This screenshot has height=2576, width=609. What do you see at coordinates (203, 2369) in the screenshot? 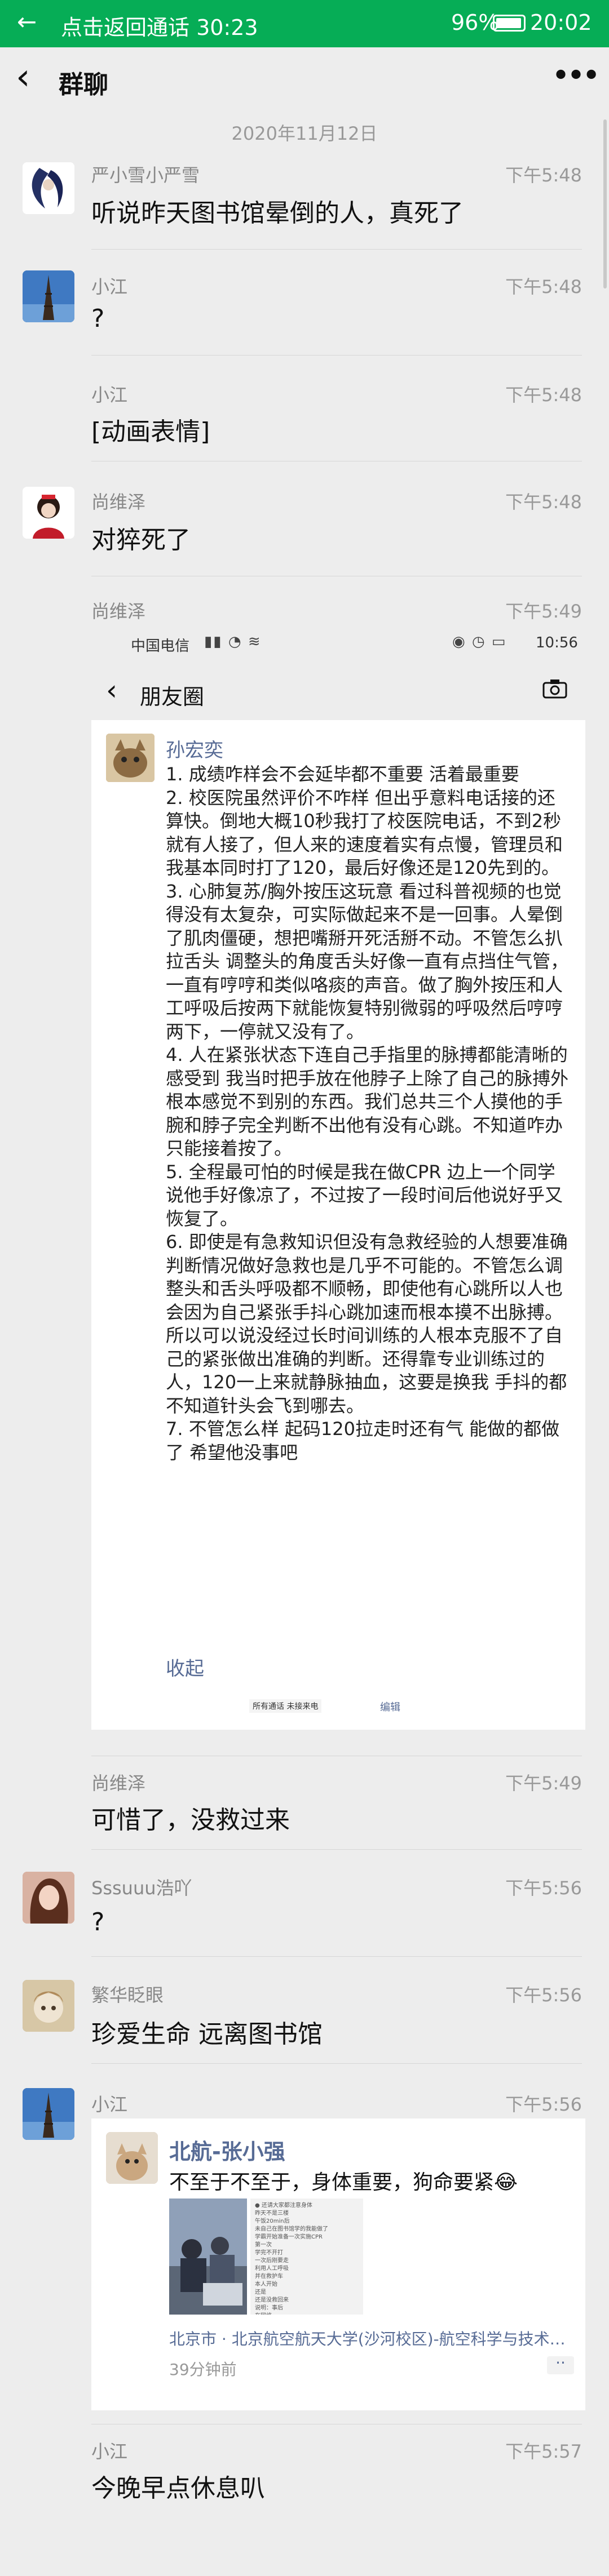
I see `post-time: 39分钟前` at bounding box center [203, 2369].